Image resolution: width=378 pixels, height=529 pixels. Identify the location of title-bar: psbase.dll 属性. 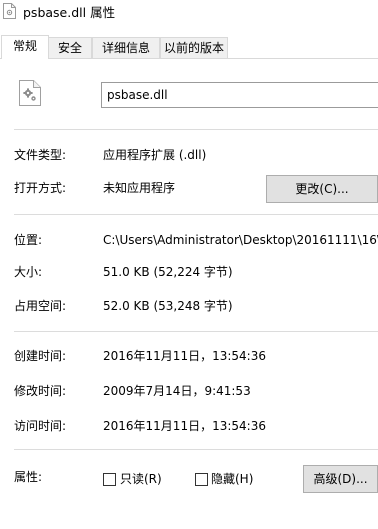
(189, 14).